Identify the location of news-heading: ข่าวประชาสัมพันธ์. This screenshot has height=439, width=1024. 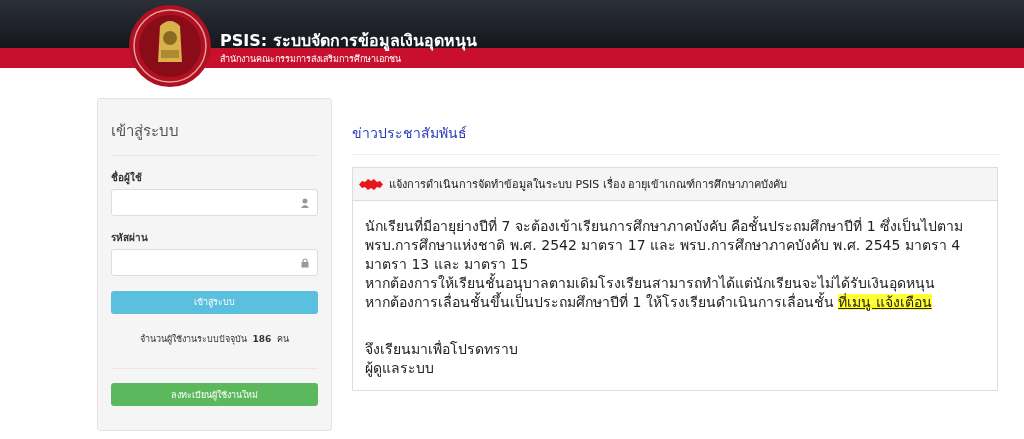
(676, 138).